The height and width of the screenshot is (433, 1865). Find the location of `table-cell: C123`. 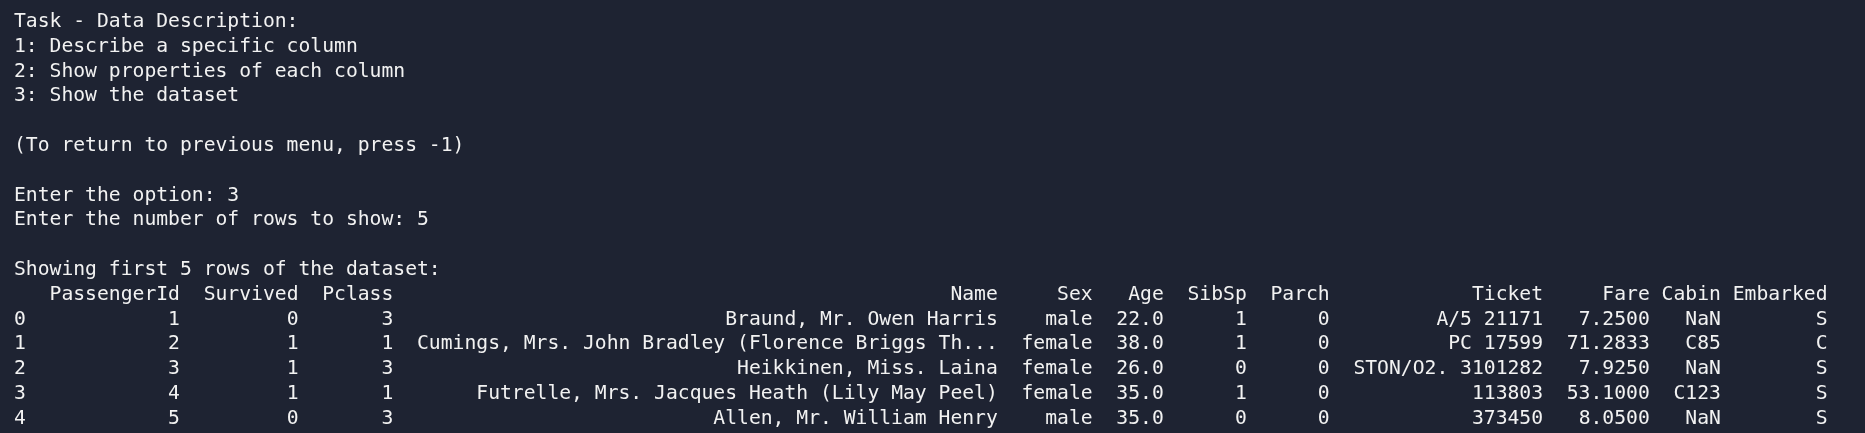

table-cell: C123 is located at coordinates (1697, 392).